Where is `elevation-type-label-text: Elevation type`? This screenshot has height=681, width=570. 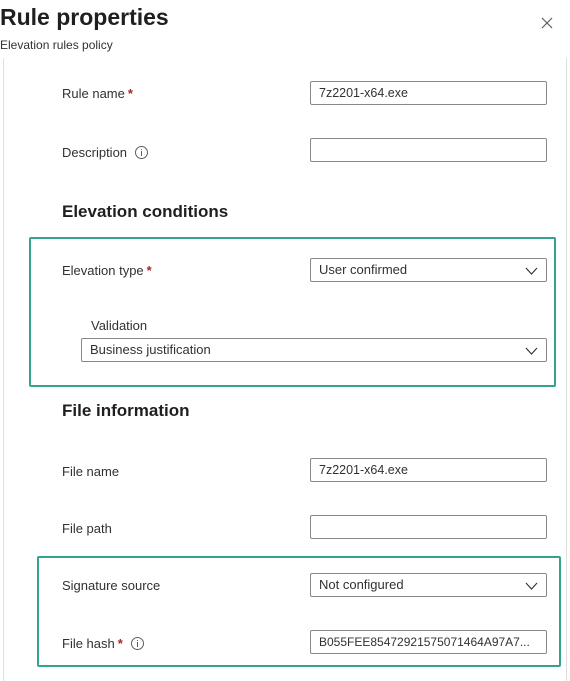
elevation-type-label-text: Elevation type is located at coordinates (103, 270).